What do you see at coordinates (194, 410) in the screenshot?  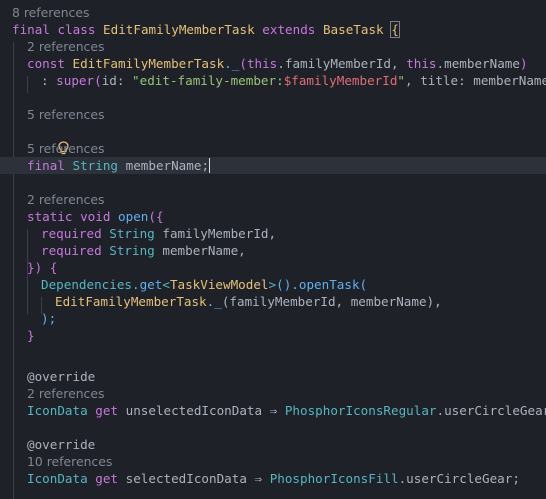 I see `code-token: unselectedIconData` at bounding box center [194, 410].